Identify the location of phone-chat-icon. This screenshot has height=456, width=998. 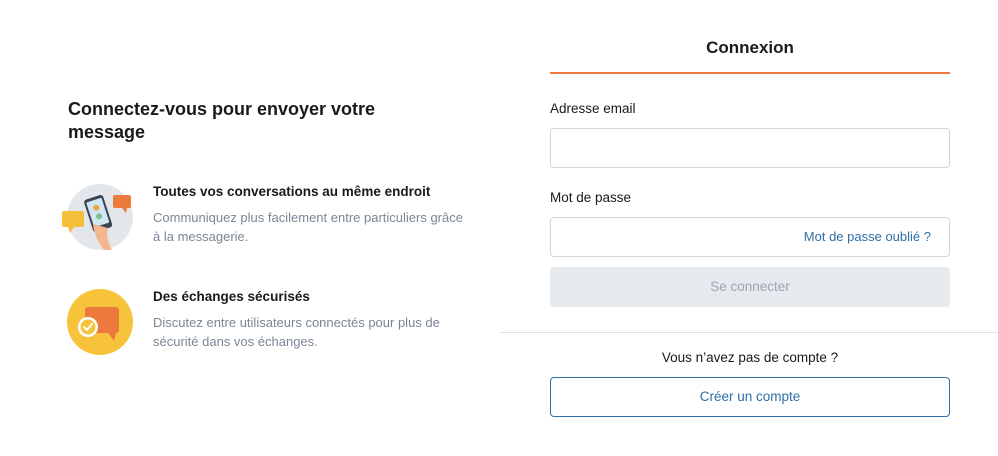
(100, 219).